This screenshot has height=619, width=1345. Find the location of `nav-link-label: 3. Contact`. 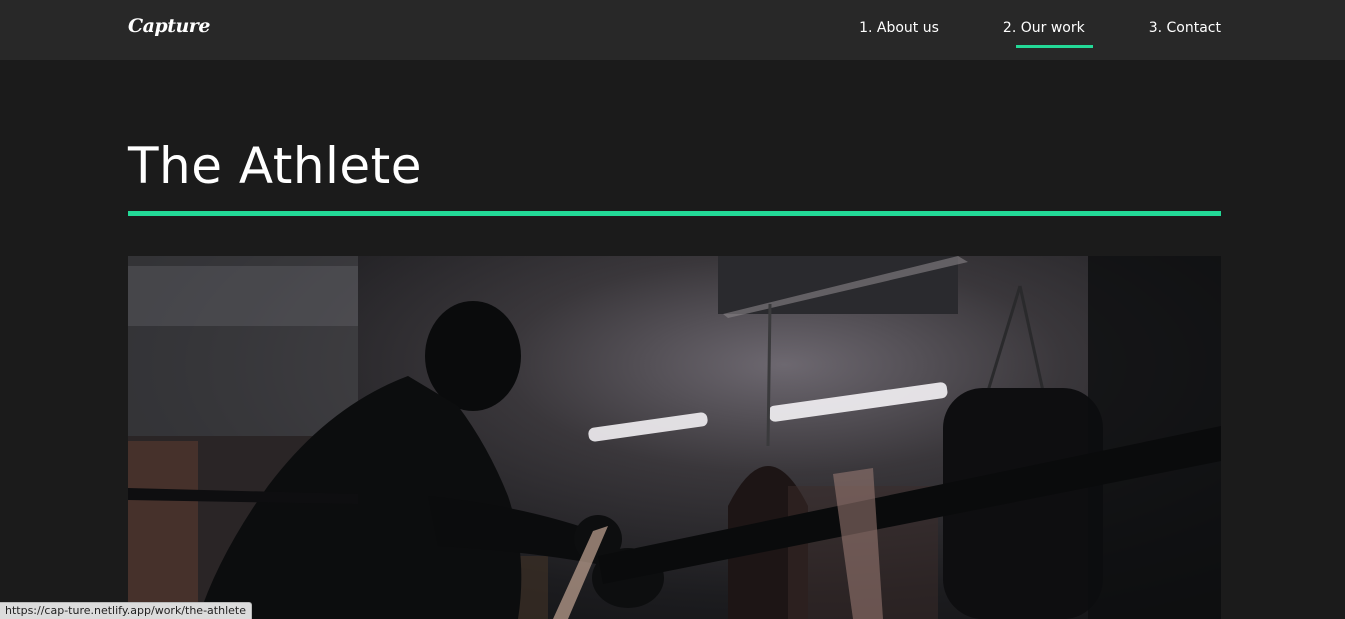

nav-link-label: 3. Contact is located at coordinates (1184, 28).